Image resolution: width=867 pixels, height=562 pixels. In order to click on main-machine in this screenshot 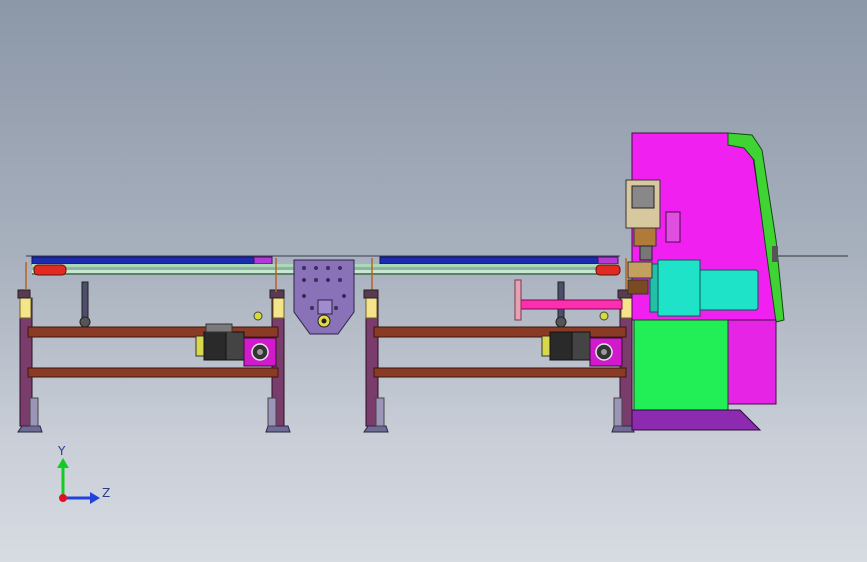, I will do `click(736, 281)`.